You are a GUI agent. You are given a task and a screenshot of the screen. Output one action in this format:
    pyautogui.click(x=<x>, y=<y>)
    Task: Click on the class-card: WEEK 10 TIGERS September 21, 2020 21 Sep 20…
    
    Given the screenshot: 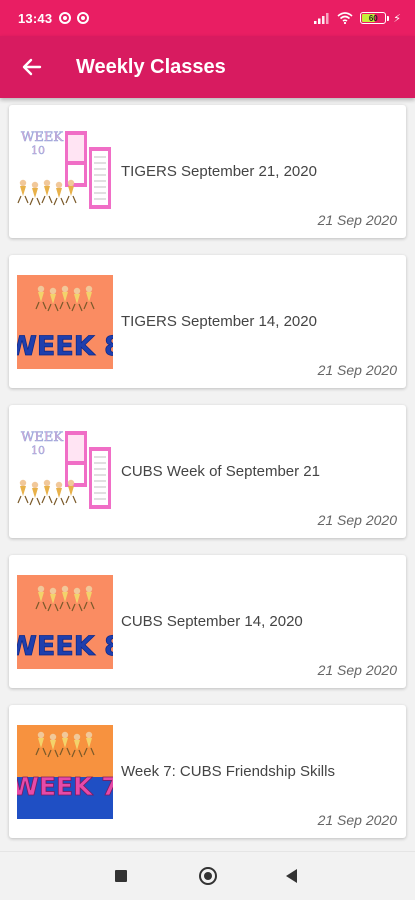 What is the action you would take?
    pyautogui.click(x=207, y=171)
    